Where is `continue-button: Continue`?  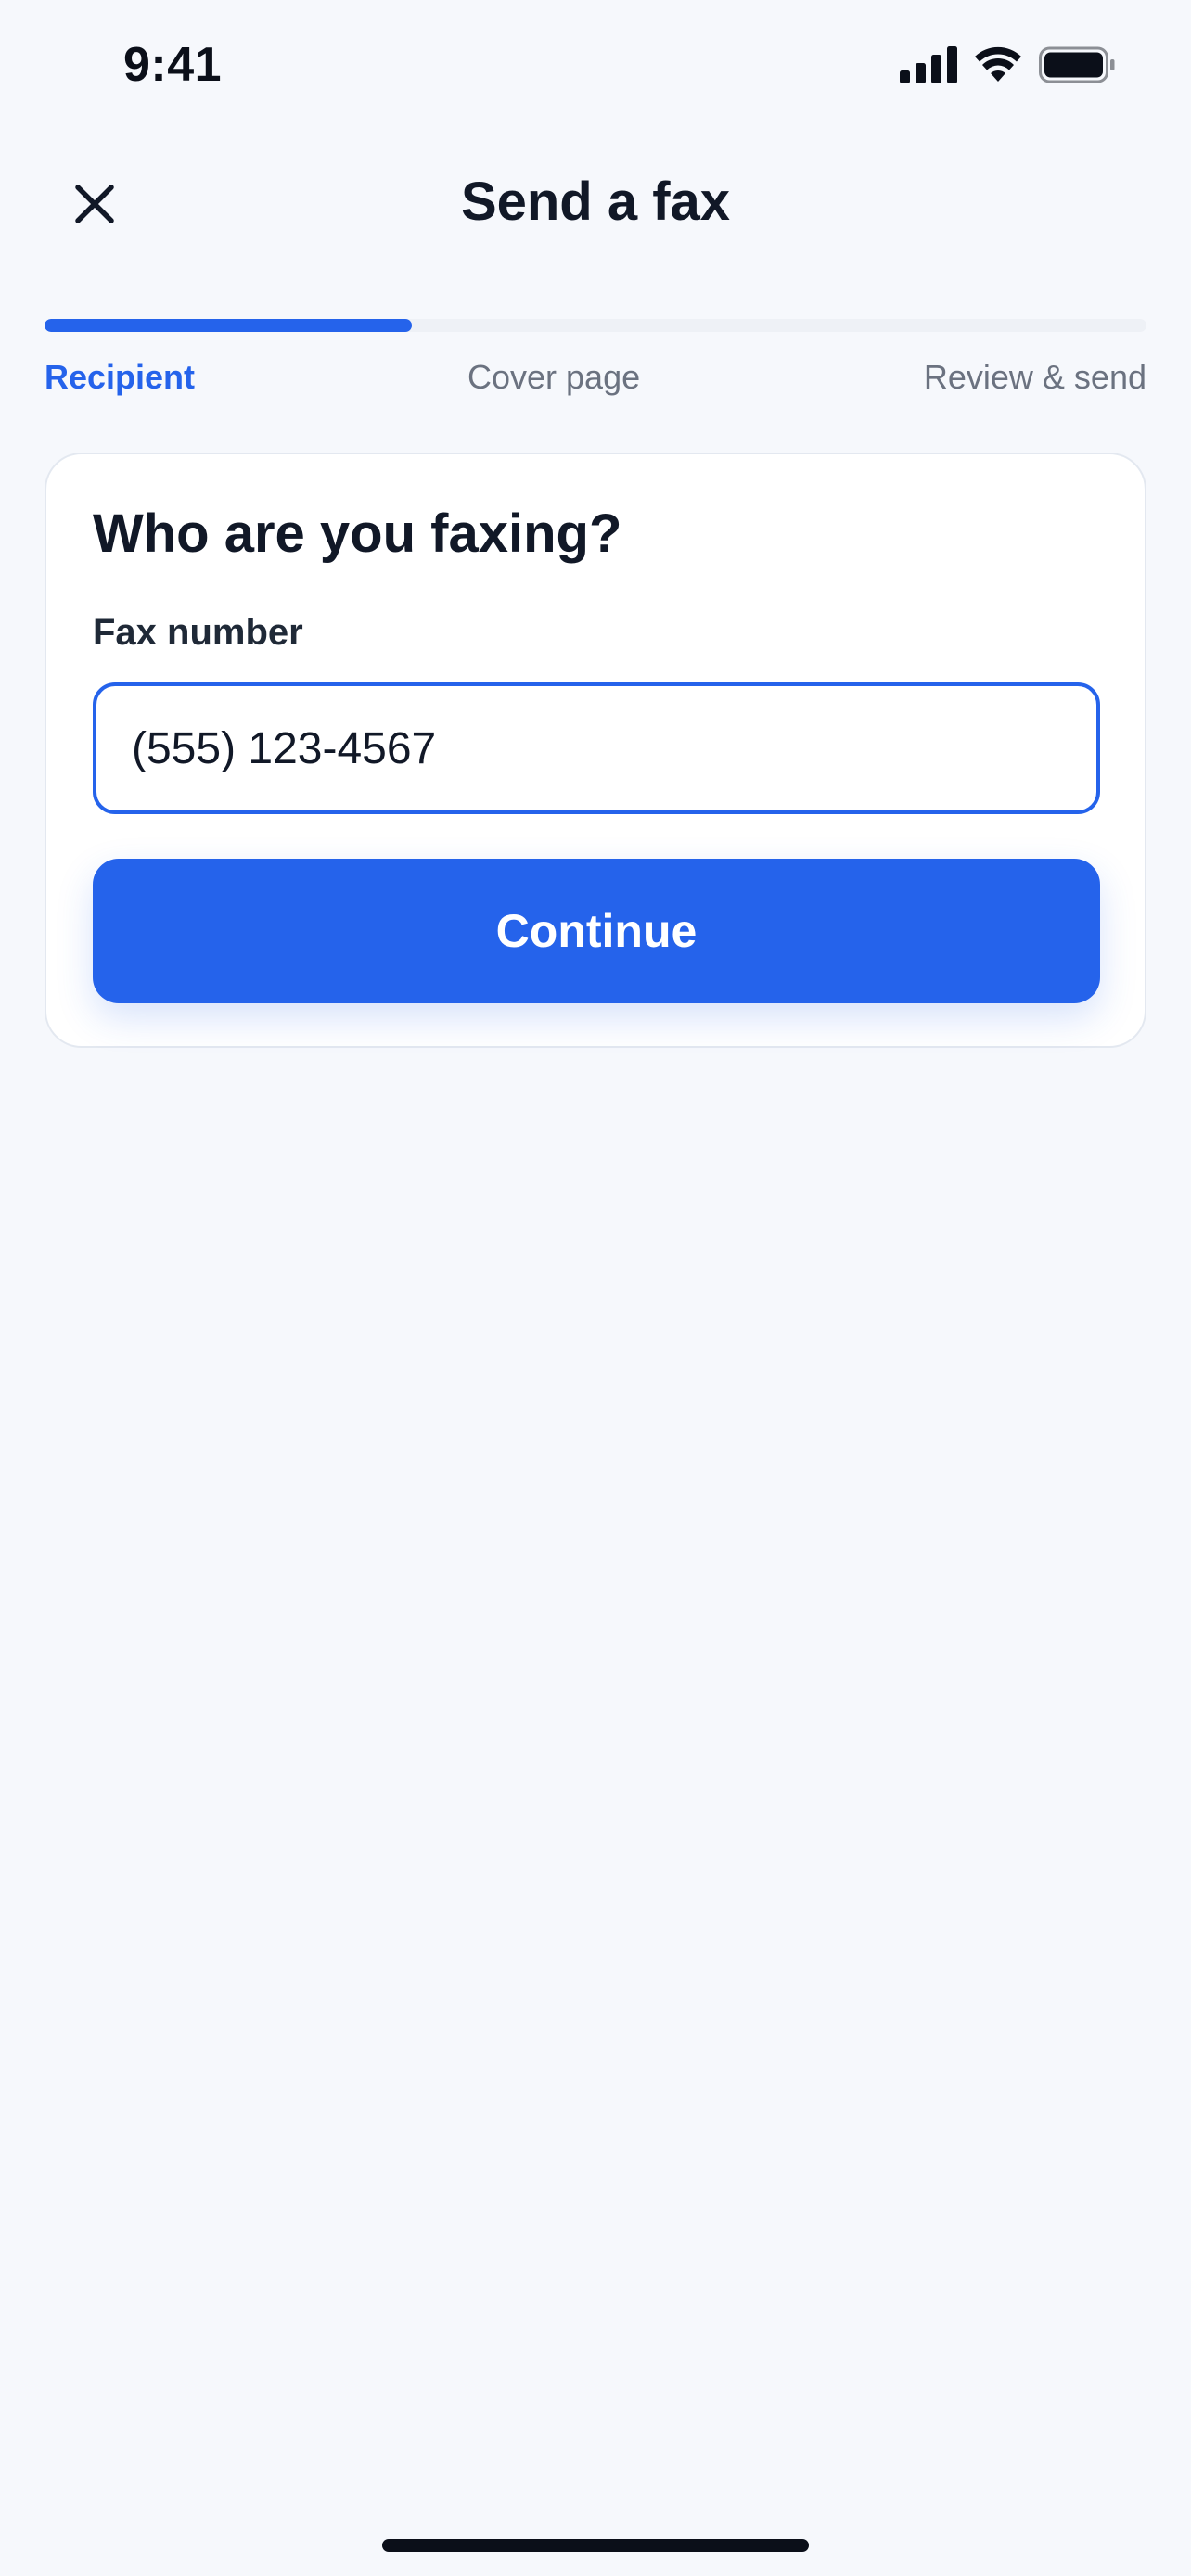
continue-button: Continue is located at coordinates (597, 931).